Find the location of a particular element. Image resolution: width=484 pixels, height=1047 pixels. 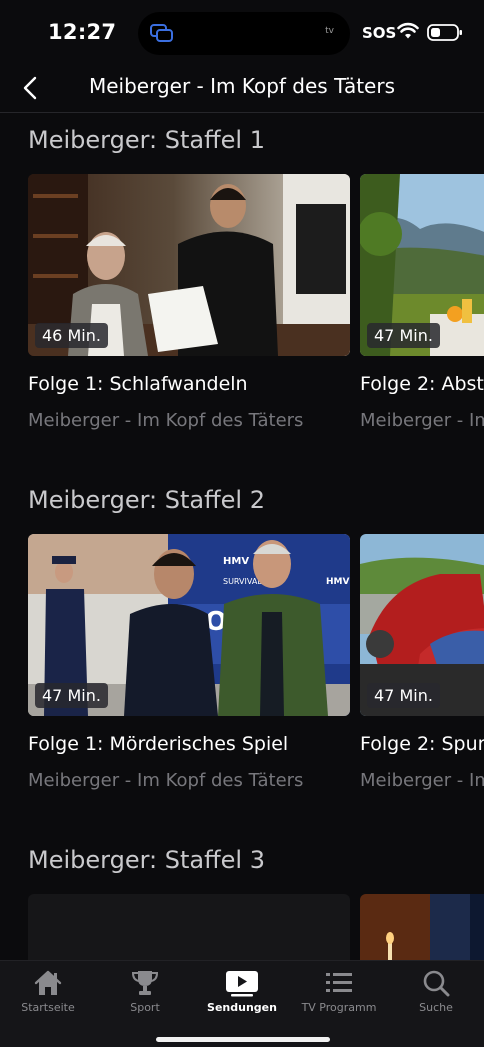

status-bar: 12:27 tv SOS is located at coordinates (242, 32).